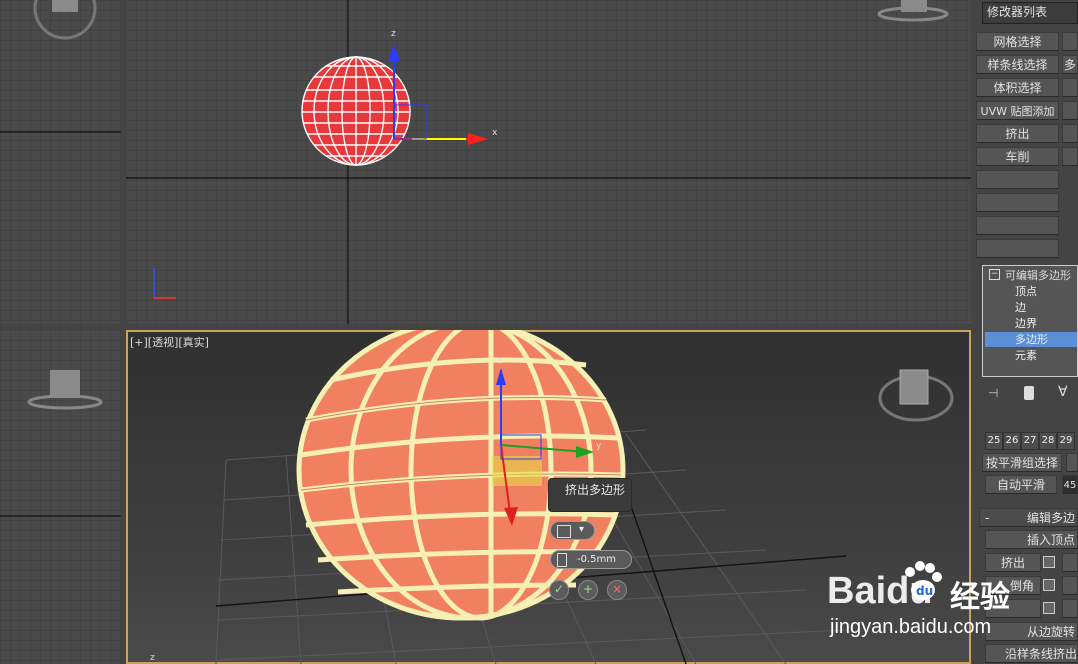  Describe the element at coordinates (1072, 462) in the screenshot. I see `clear-all-button` at that location.